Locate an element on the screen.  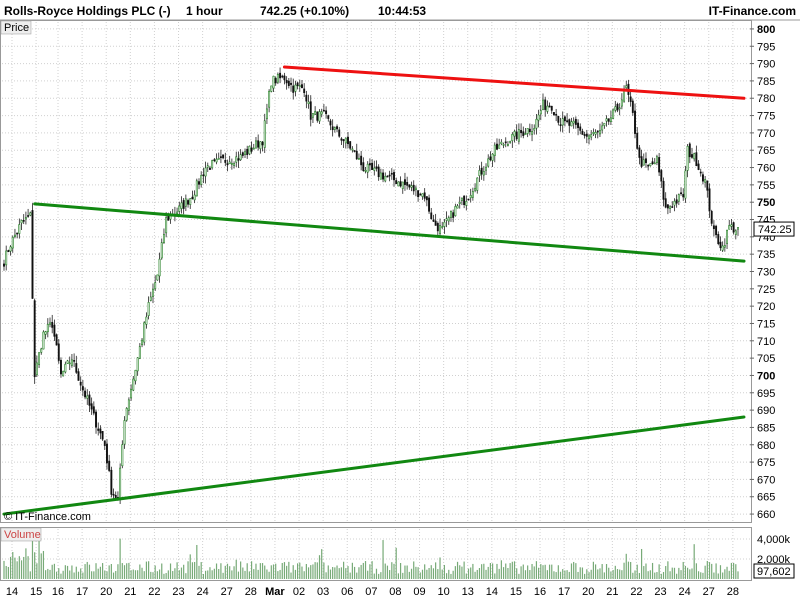
x-tick-label: 17 is located at coordinates (564, 592).